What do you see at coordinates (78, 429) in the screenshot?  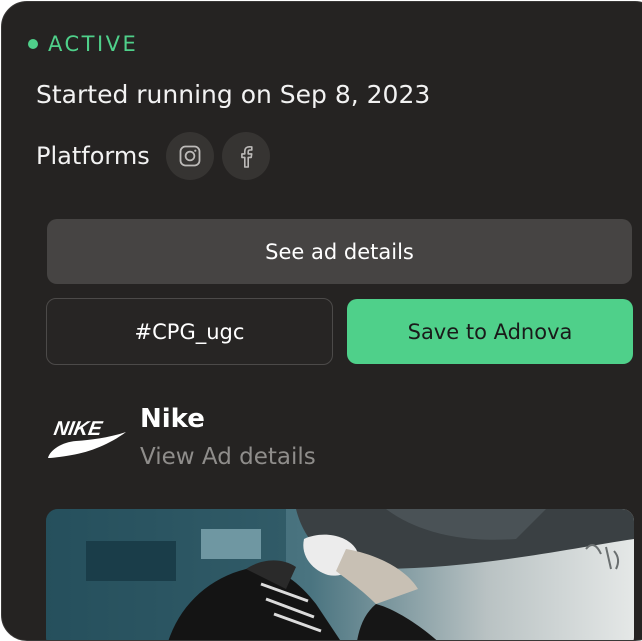 I see `nike-logo-text: NIKE` at bounding box center [78, 429].